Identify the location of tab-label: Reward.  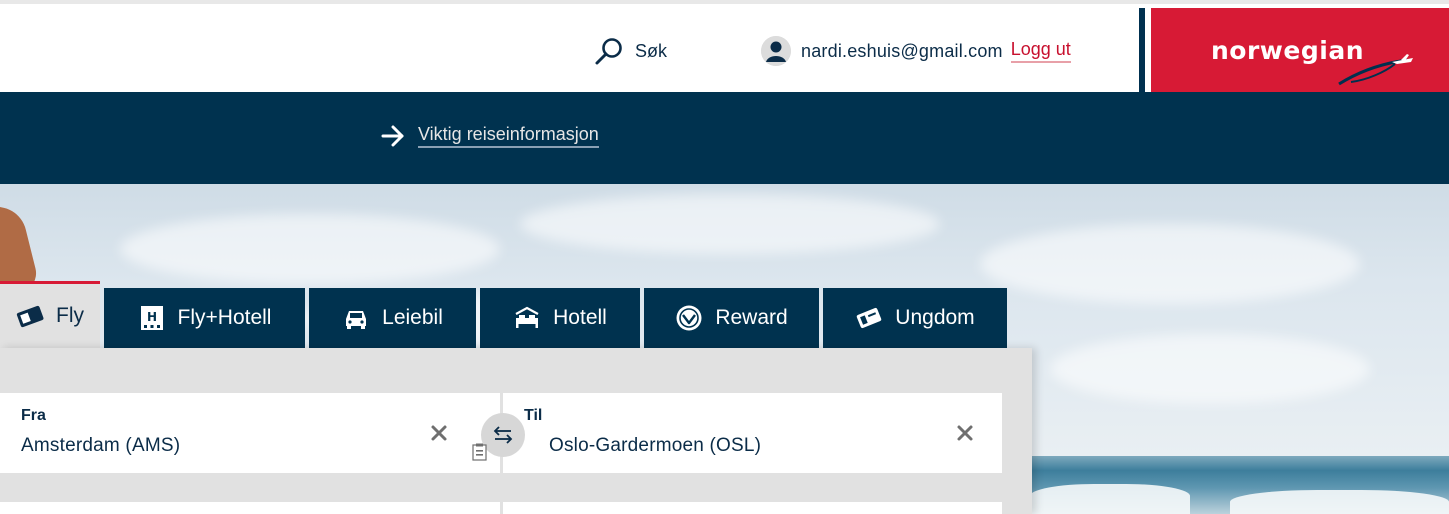
(751, 317).